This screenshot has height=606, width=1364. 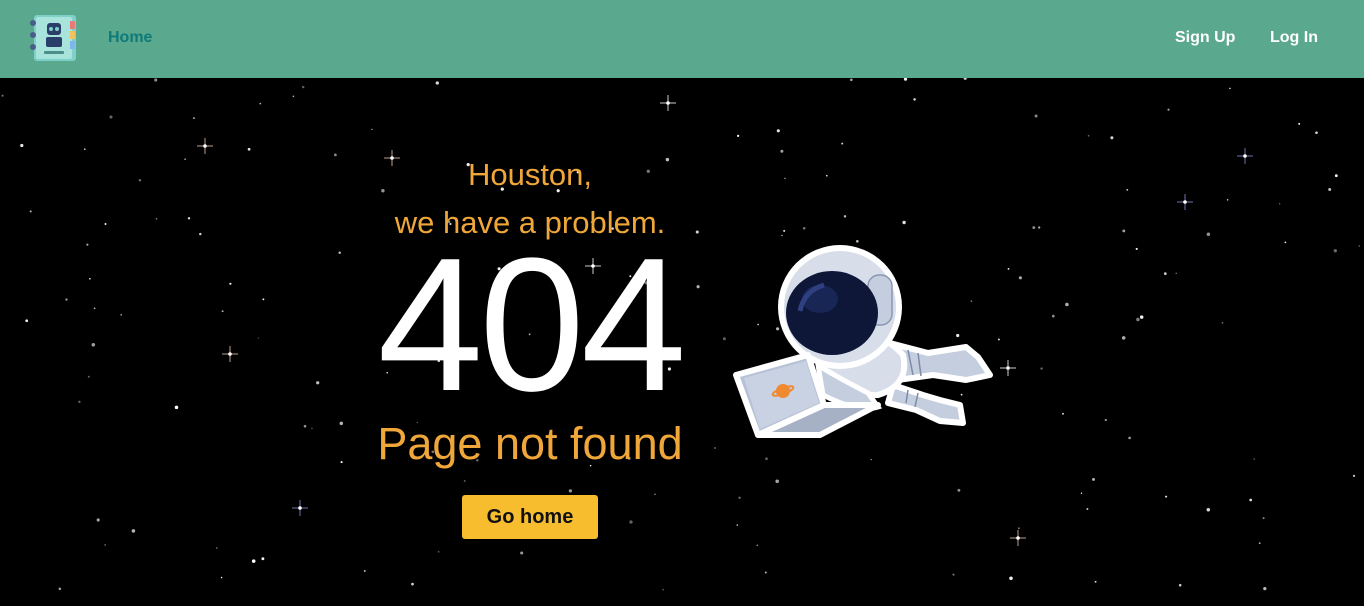 What do you see at coordinates (530, 517) in the screenshot?
I see `go-home-button: Go home` at bounding box center [530, 517].